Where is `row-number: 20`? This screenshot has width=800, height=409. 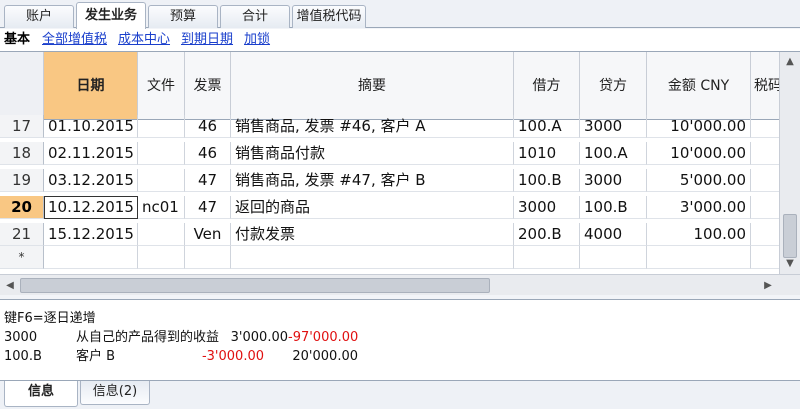 row-number: 20 is located at coordinates (22, 207).